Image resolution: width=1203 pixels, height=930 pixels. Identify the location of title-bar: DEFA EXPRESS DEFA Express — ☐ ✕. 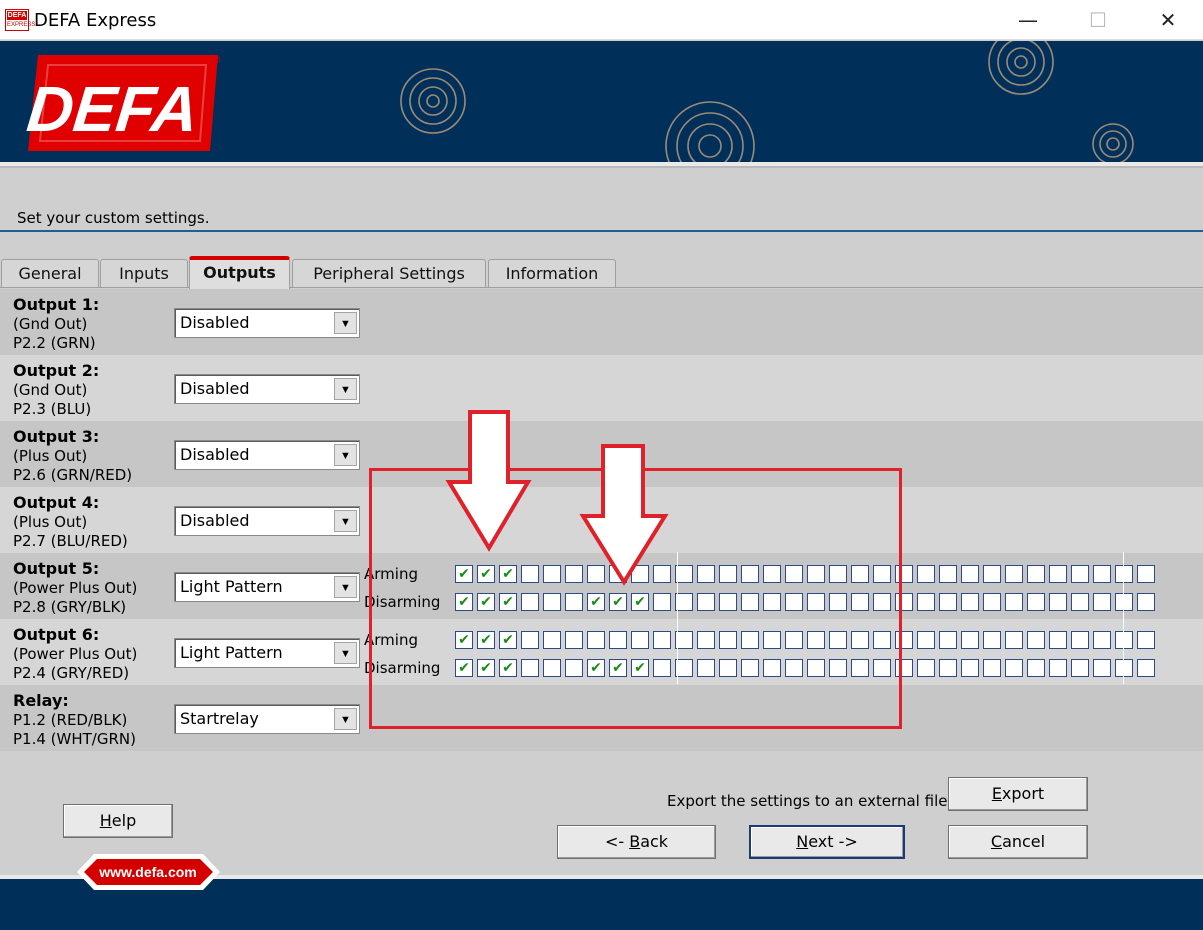
(601, 20).